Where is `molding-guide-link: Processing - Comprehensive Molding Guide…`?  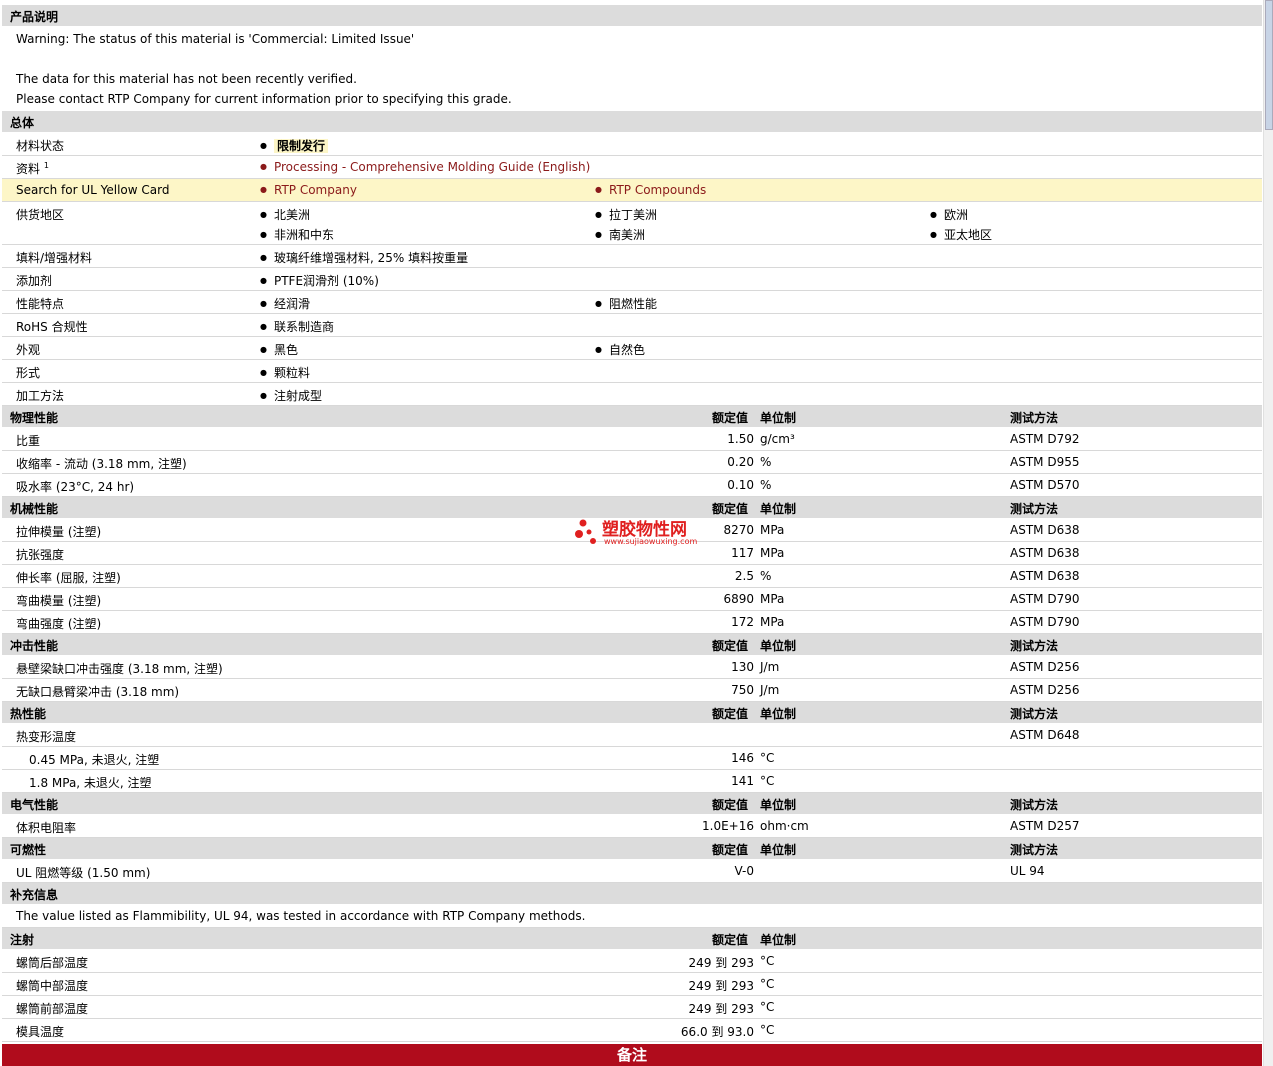
molding-guide-link: Processing - Comprehensive Molding Guide… is located at coordinates (425, 167).